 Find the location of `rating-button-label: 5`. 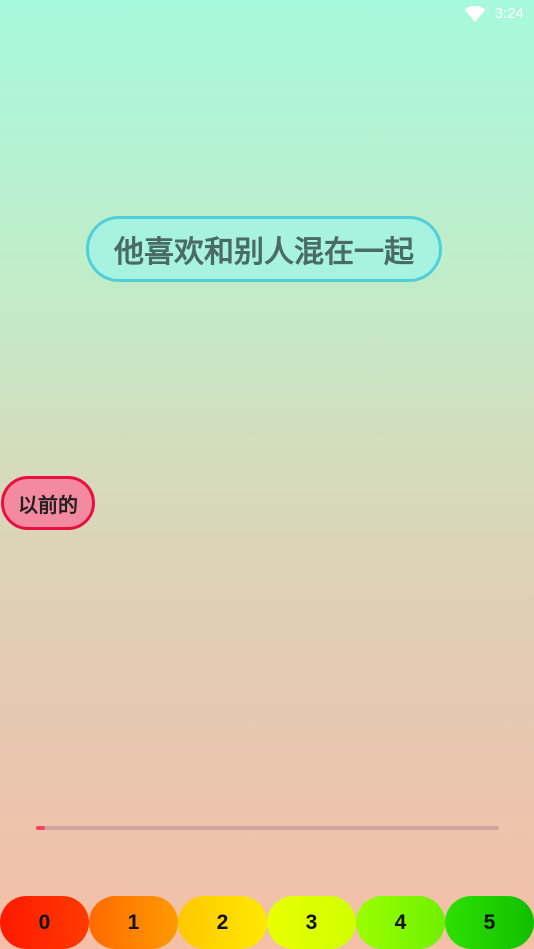

rating-button-label: 5 is located at coordinates (489, 922).